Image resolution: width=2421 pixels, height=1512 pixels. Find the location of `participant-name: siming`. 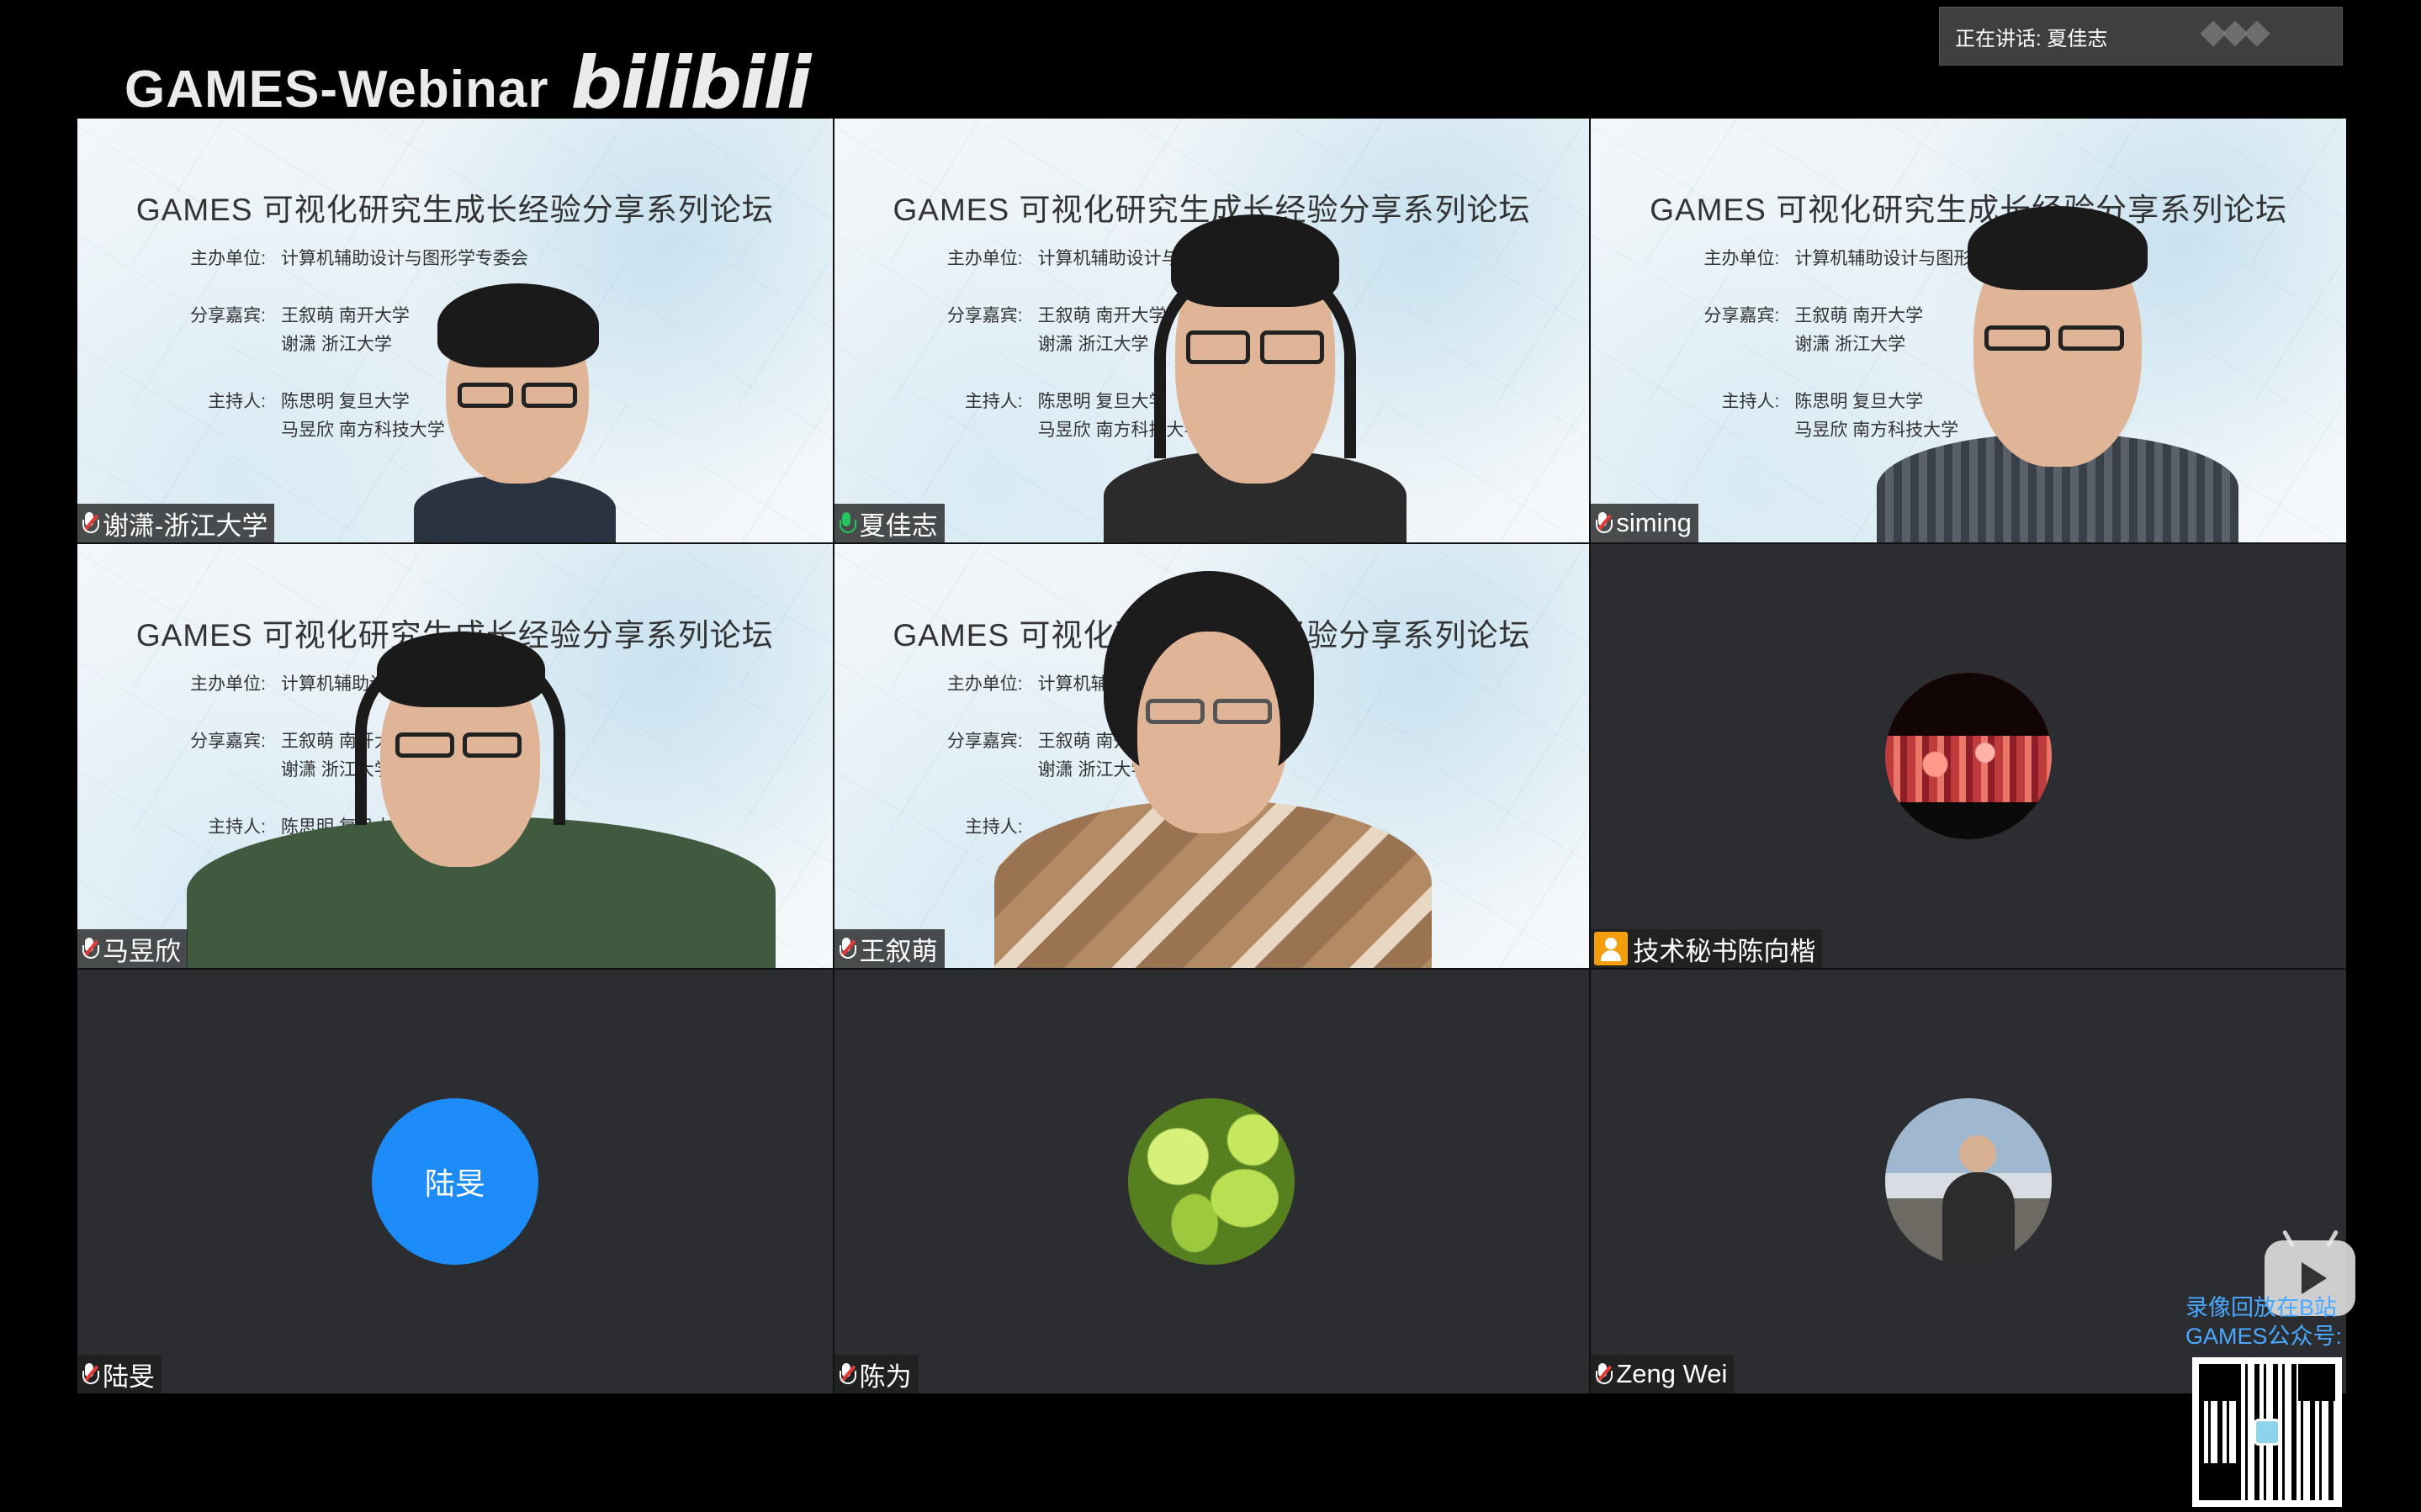

participant-name: siming is located at coordinates (1654, 522).